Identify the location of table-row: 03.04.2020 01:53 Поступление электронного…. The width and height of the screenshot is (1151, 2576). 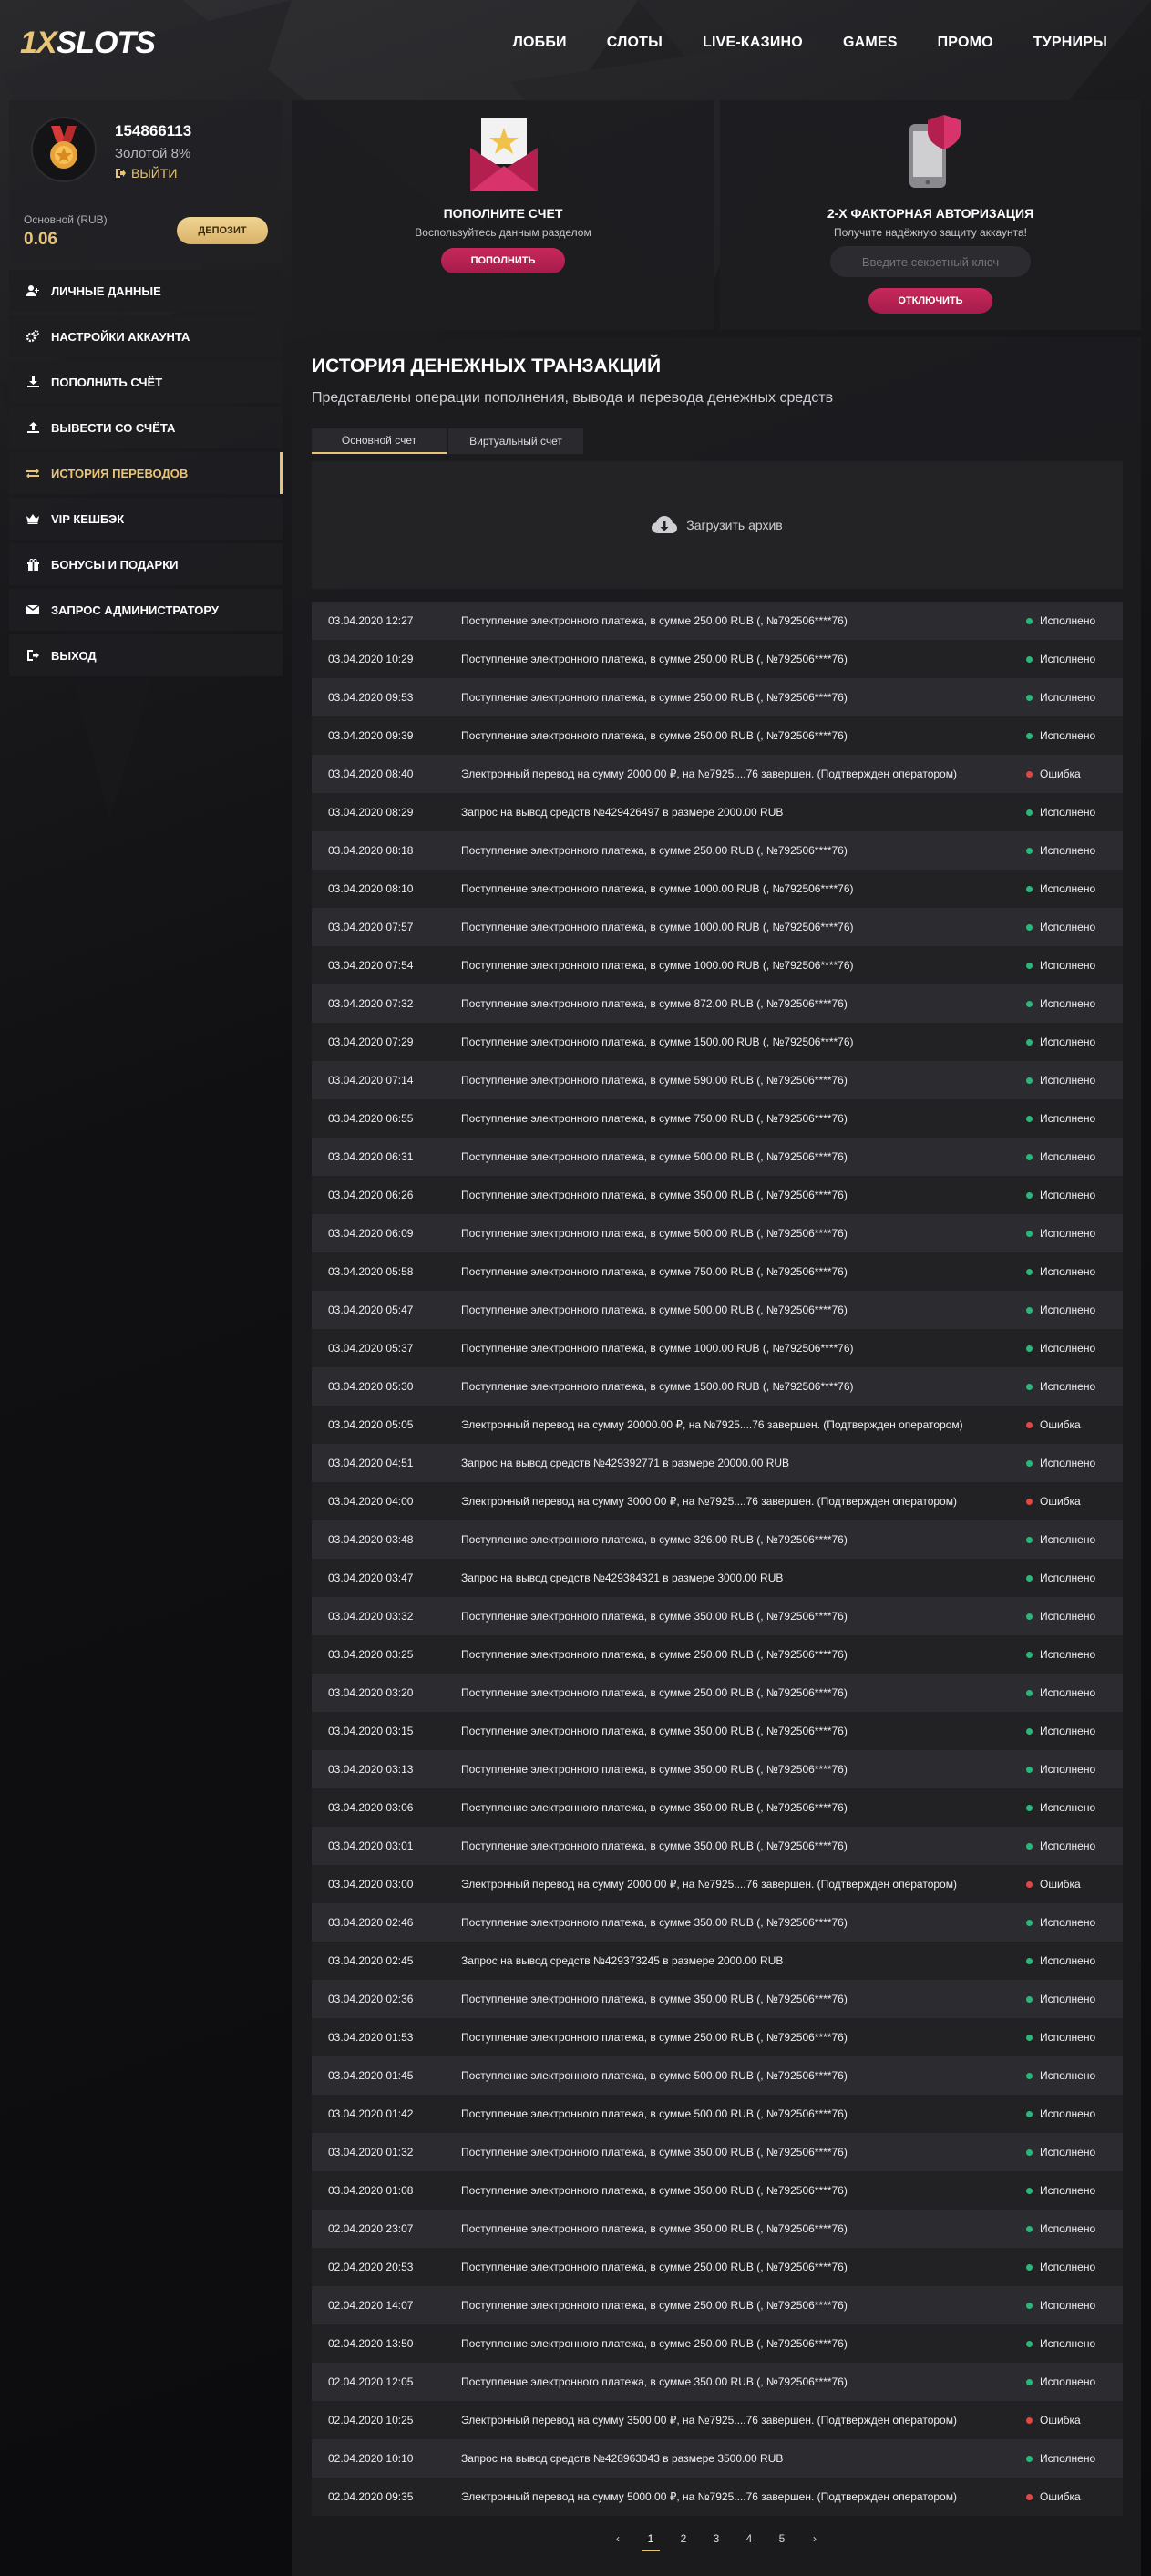
(717, 2037).